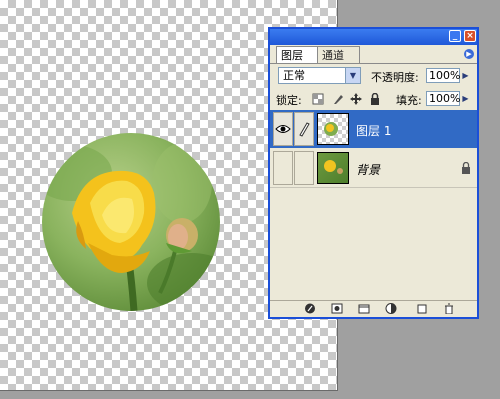 This screenshot has width=500, height=399. Describe the element at coordinates (443, 98) in the screenshot. I see `fill-field: 100%` at that location.